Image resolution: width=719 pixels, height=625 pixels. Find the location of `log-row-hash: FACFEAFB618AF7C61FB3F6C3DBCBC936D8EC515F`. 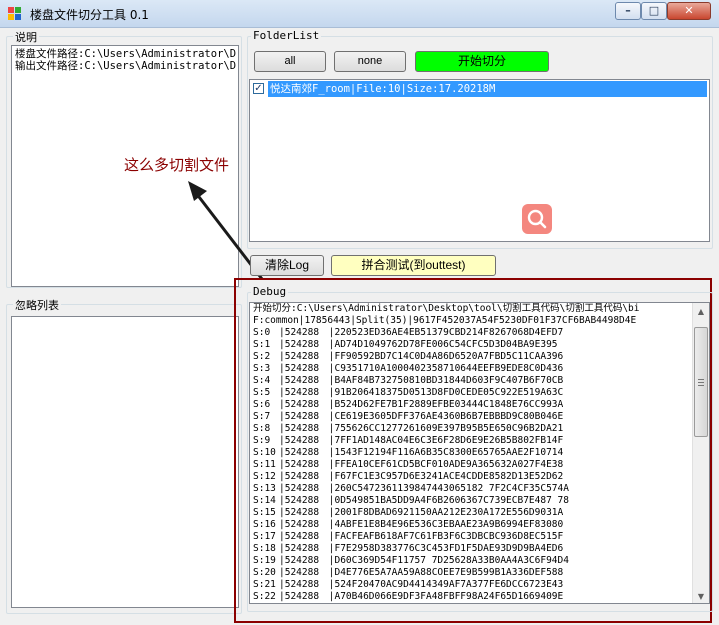

log-row-hash: FACFEAFB618AF7C61FB3F6C3DBCBC936D8EC515F is located at coordinates (449, 536).